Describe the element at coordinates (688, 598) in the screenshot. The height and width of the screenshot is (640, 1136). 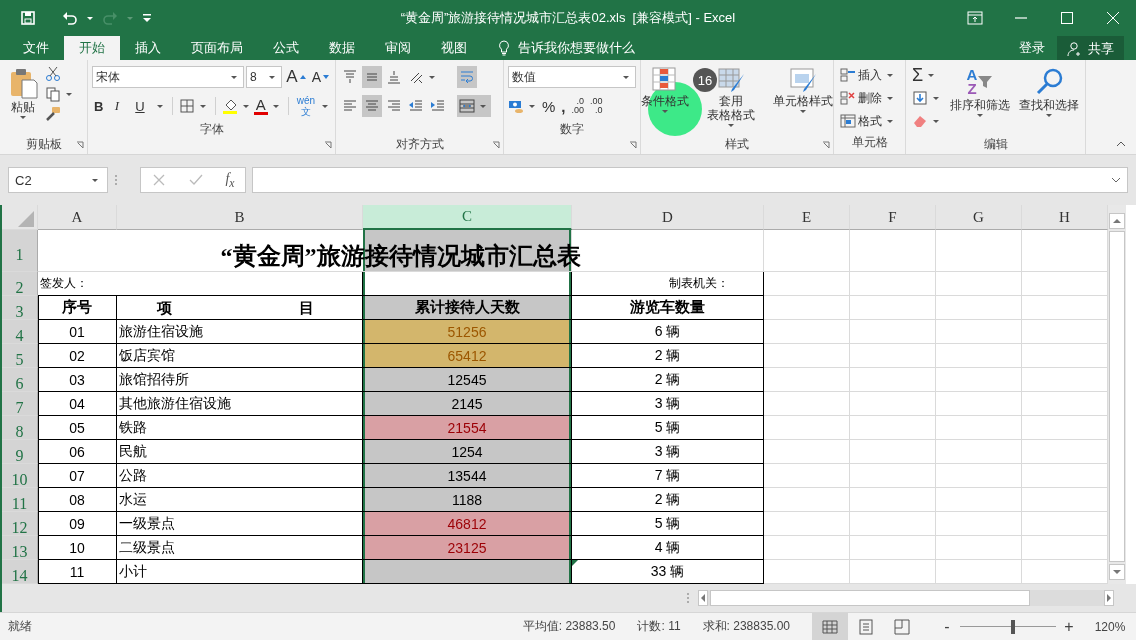
I see `drag-handle-icon` at that location.